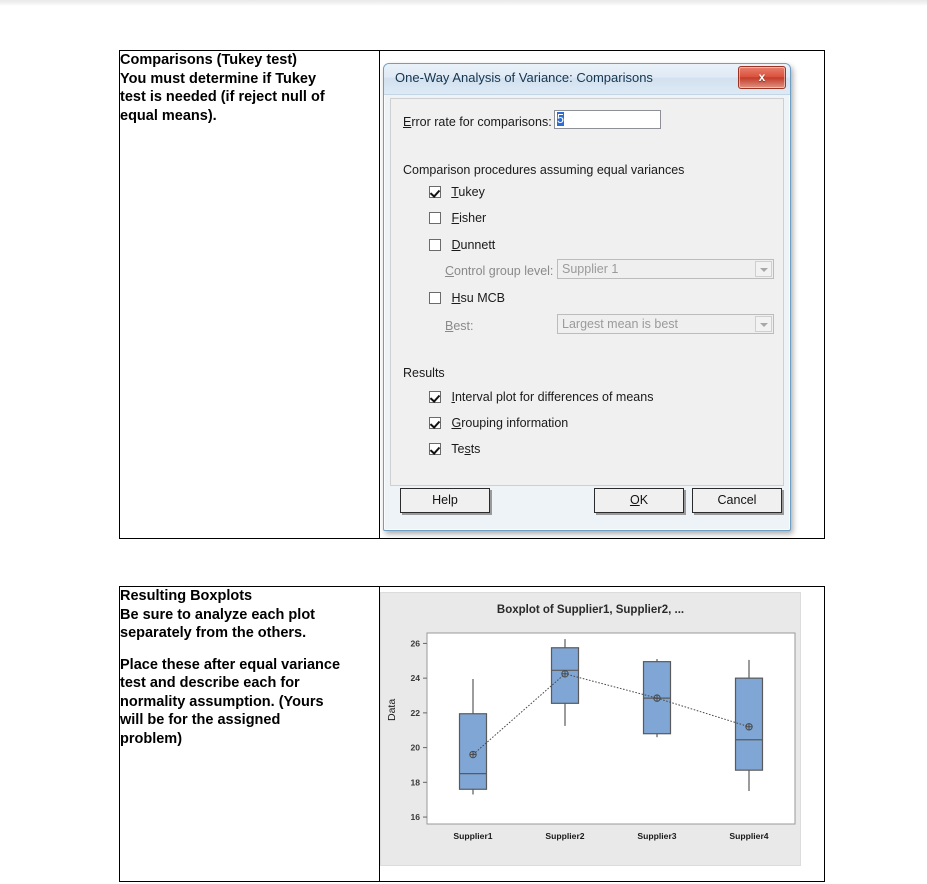 The height and width of the screenshot is (884, 927). Describe the element at coordinates (515, 423) in the screenshot. I see `checkbox-grouping-information-label: rouping information` at that location.